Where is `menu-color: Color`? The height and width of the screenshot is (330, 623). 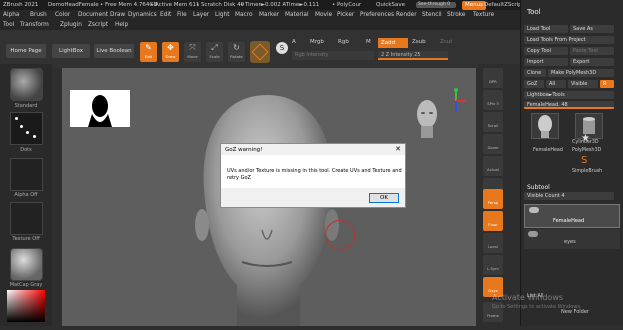 menu-color: Color is located at coordinates (62, 15).